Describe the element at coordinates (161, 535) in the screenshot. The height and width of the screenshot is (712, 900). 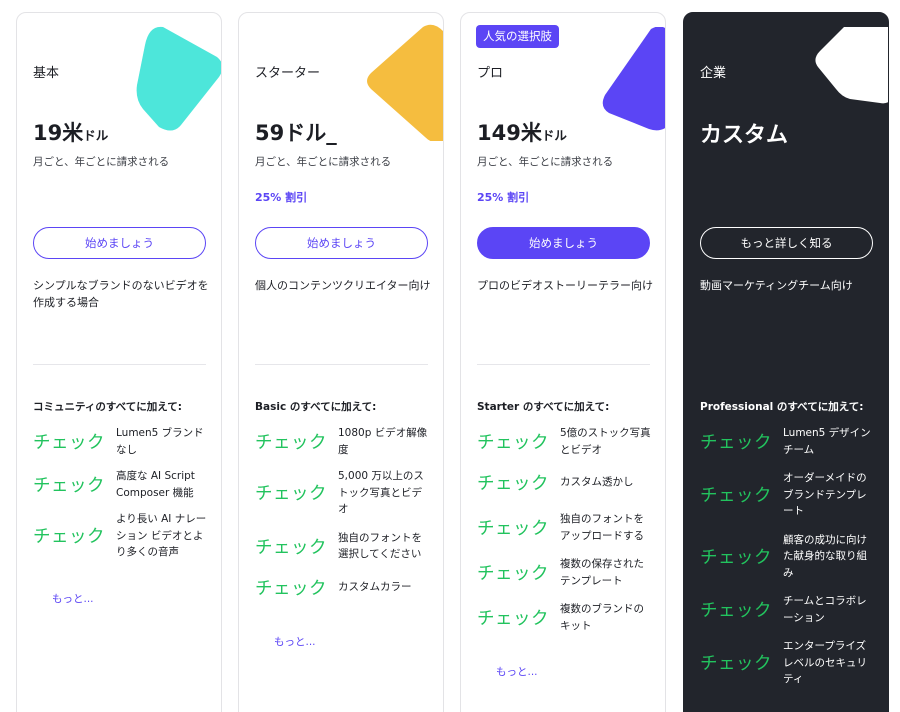
I see `feature-text: より長い AI ナレーション ビデオとより多くの音声` at that location.